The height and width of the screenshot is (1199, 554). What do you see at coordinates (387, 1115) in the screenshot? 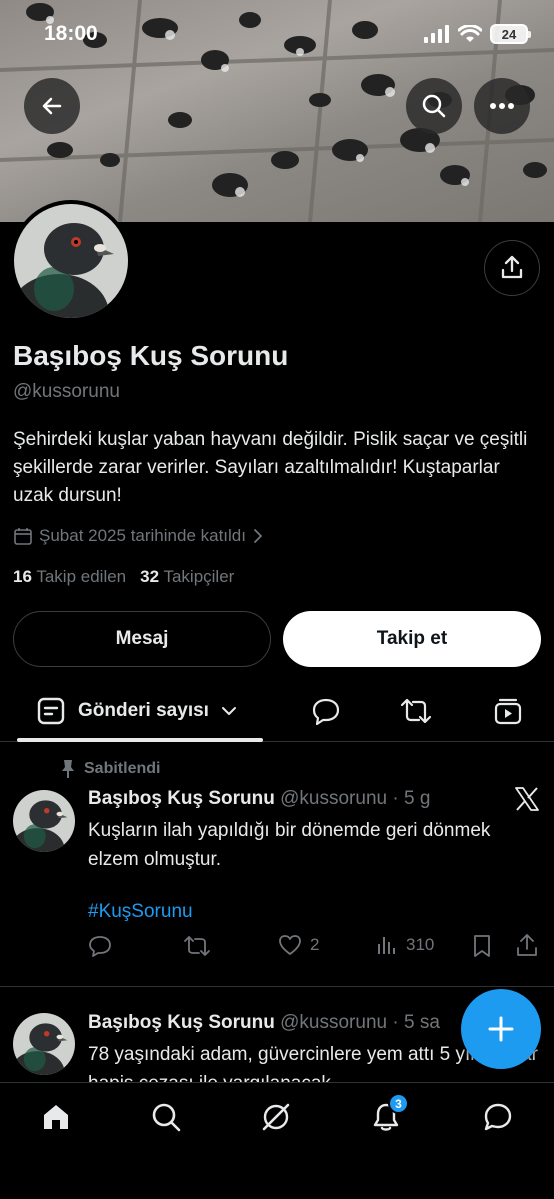
I see `nav-notifications: 3` at bounding box center [387, 1115].